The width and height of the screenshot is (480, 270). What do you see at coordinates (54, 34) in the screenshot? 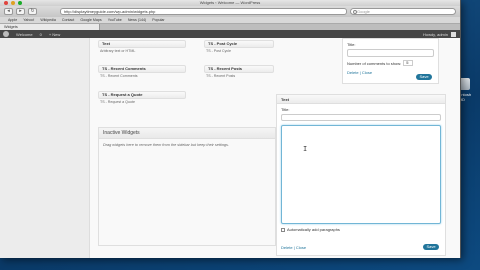
I see `new-content-button: + New` at bounding box center [54, 34].